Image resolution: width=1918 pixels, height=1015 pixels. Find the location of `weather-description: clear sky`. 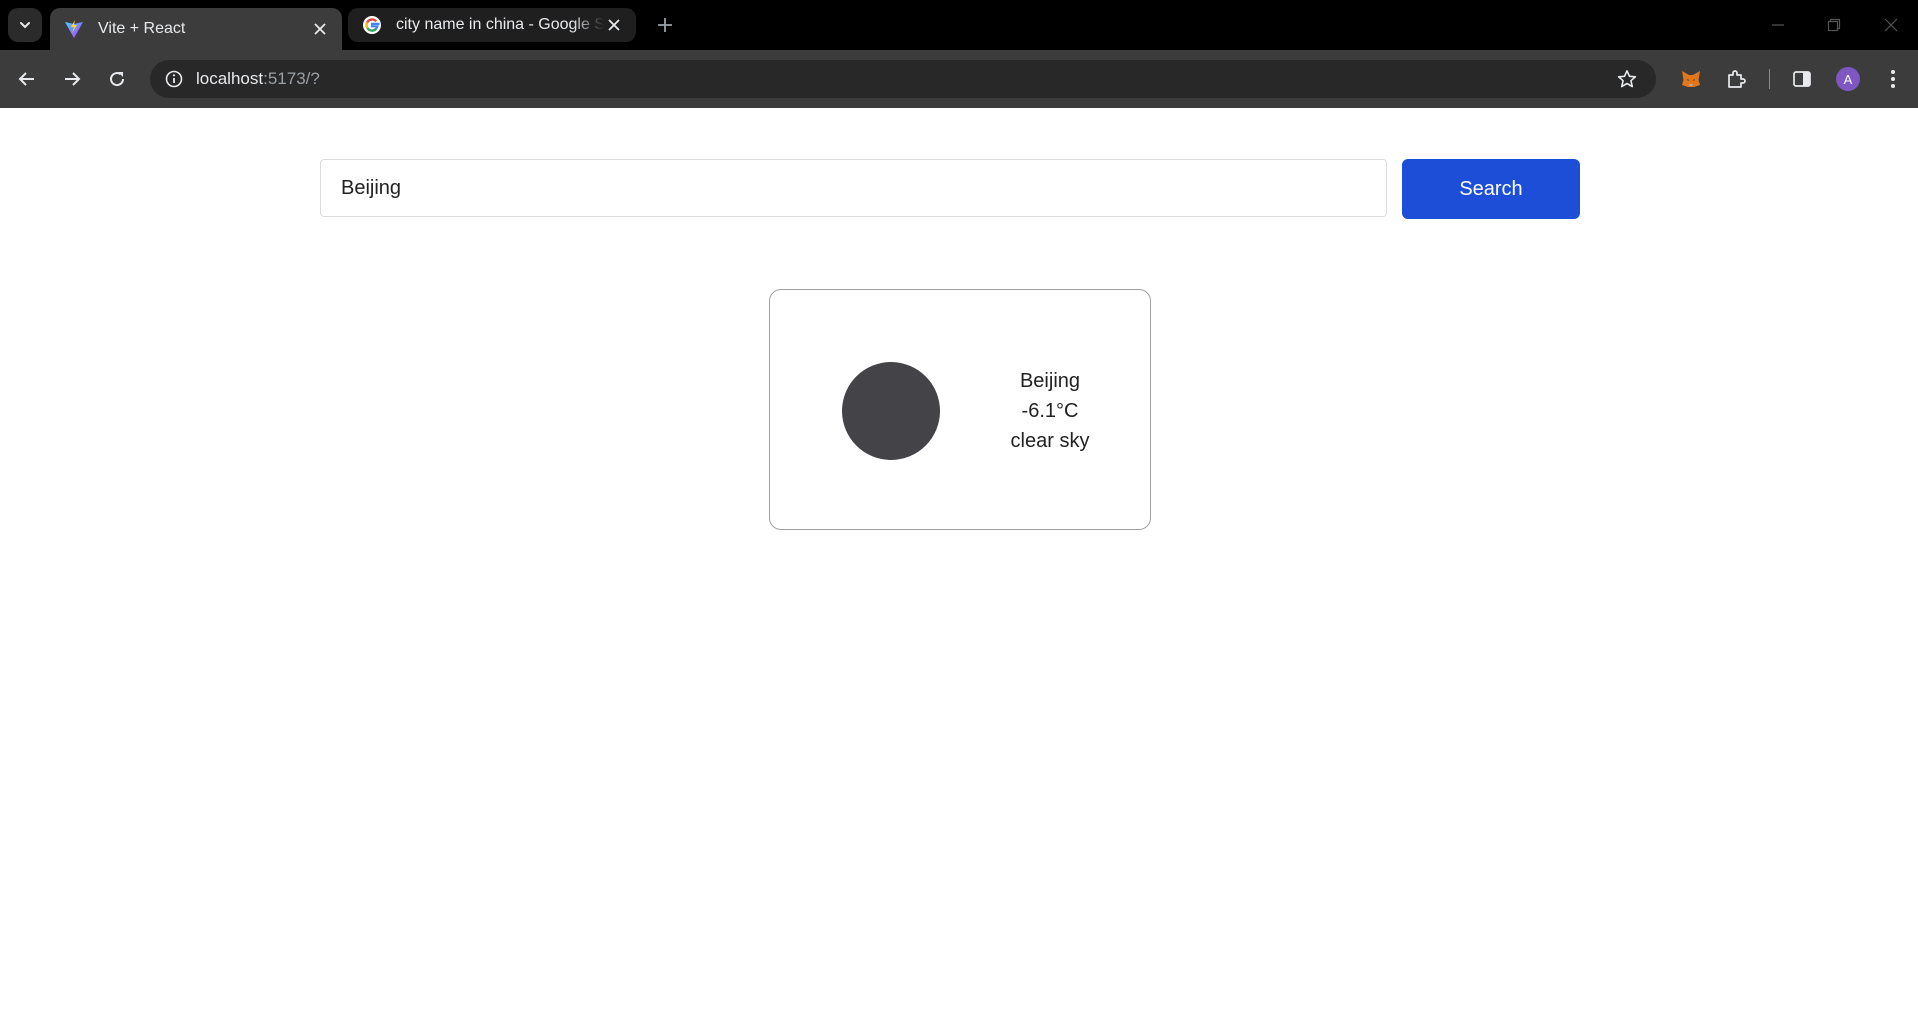

weather-description: clear sky is located at coordinates (1050, 441).